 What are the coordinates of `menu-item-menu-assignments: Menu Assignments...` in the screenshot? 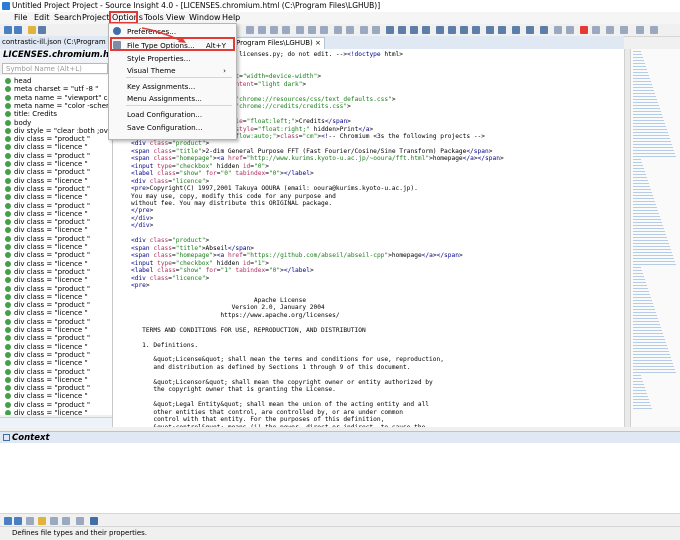 It's located at (164, 98).